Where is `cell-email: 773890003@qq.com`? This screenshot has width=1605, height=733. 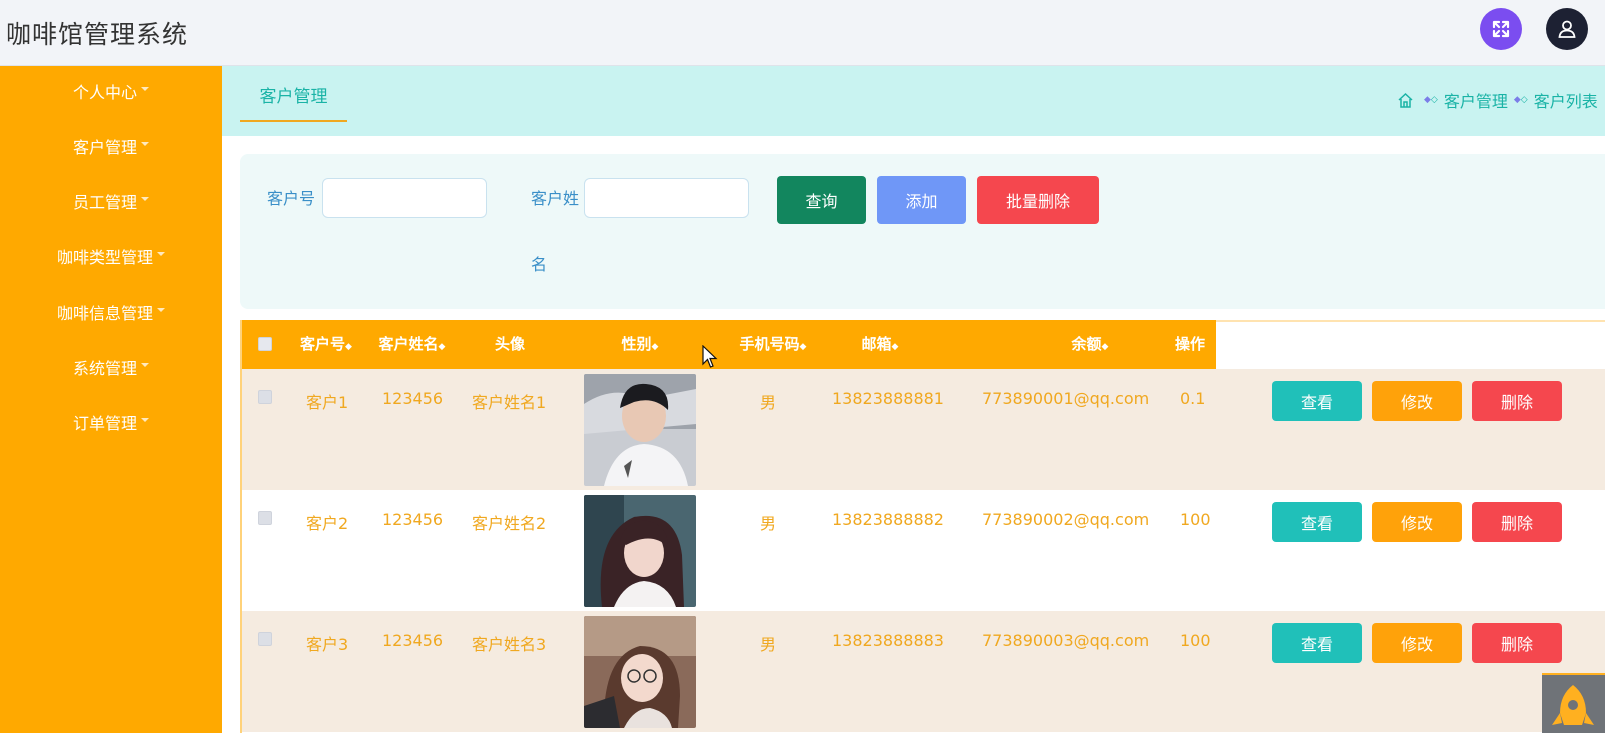 cell-email: 773890003@qq.com is located at coordinates (1066, 640).